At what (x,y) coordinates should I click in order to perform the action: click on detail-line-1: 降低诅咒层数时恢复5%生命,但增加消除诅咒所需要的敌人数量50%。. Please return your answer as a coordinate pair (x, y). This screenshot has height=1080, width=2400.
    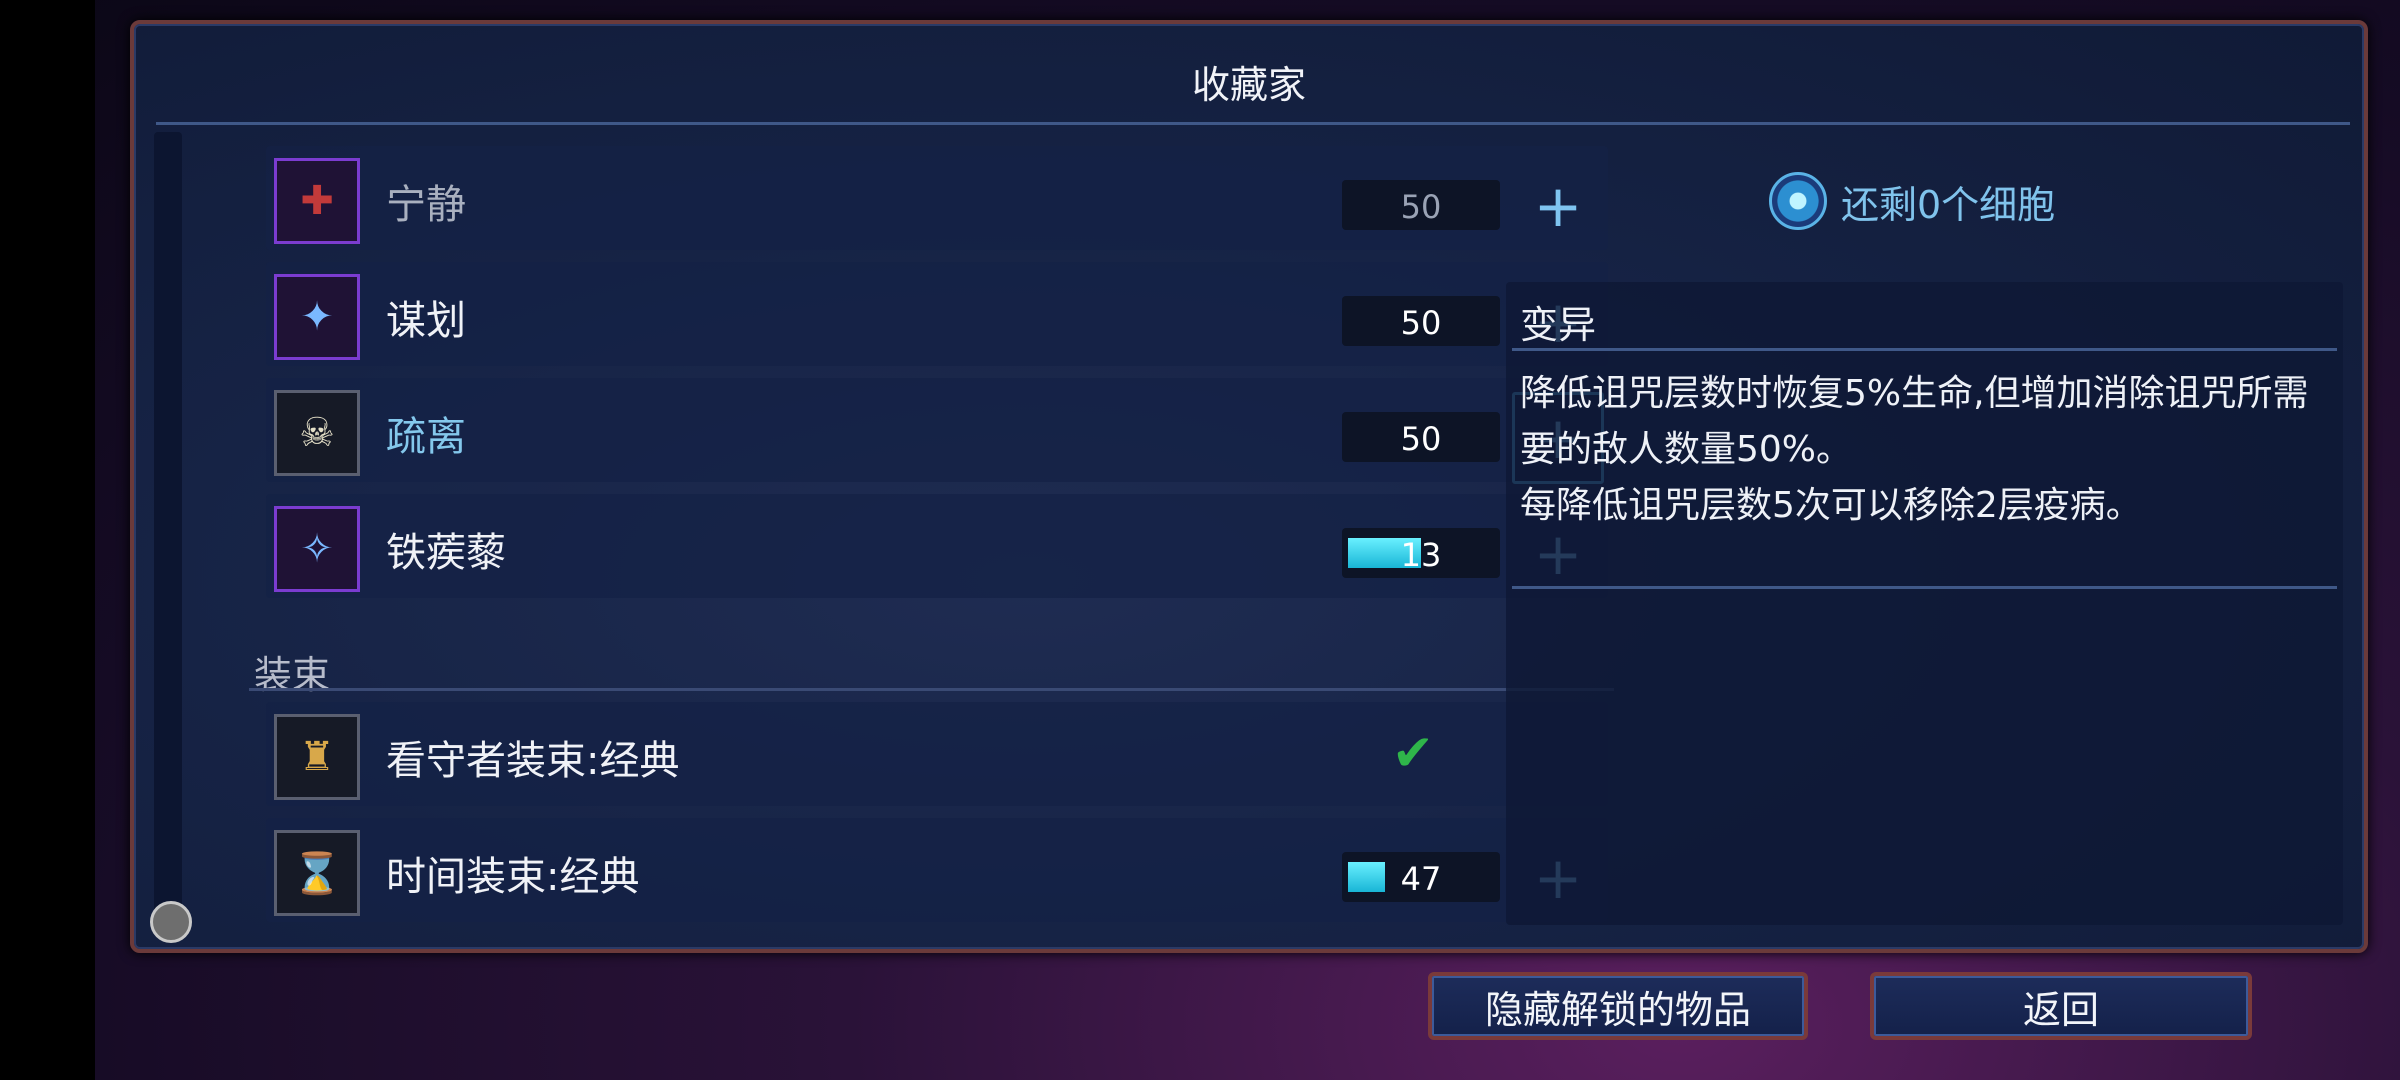
    Looking at the image, I should click on (1914, 421).